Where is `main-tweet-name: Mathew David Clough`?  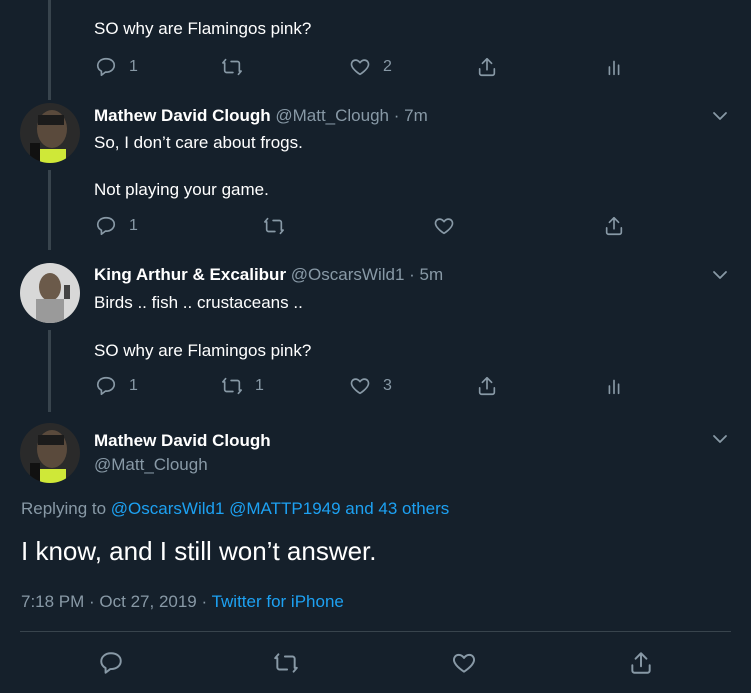 main-tweet-name: Mathew David Clough is located at coordinates (182, 441).